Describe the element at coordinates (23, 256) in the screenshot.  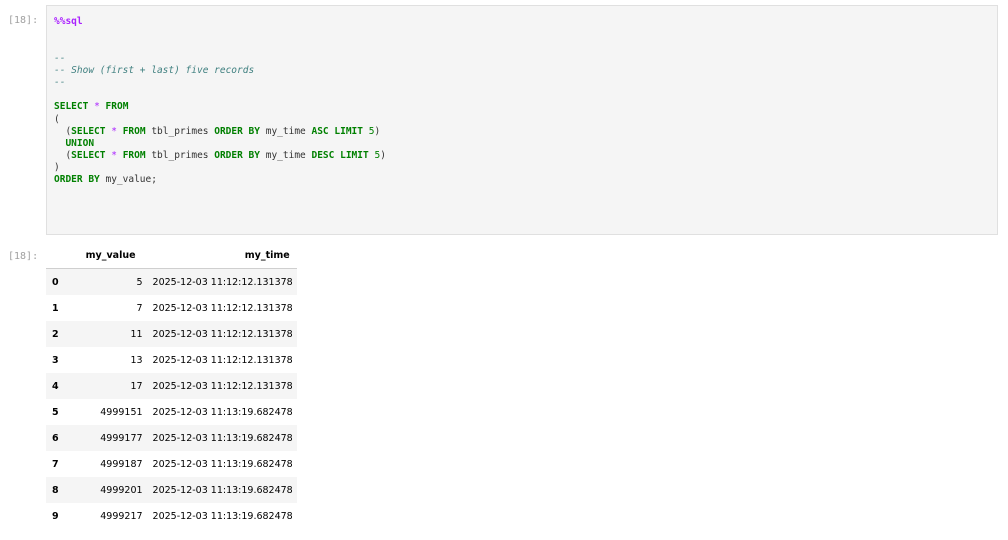
I see `output-prompt: [18]:` at that location.